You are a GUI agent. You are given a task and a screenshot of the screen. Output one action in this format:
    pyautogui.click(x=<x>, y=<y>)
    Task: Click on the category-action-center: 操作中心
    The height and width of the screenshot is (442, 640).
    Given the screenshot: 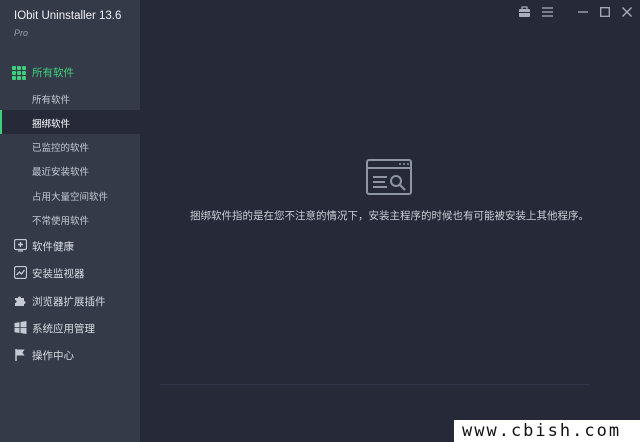 What is the action you would take?
    pyautogui.click(x=70, y=354)
    